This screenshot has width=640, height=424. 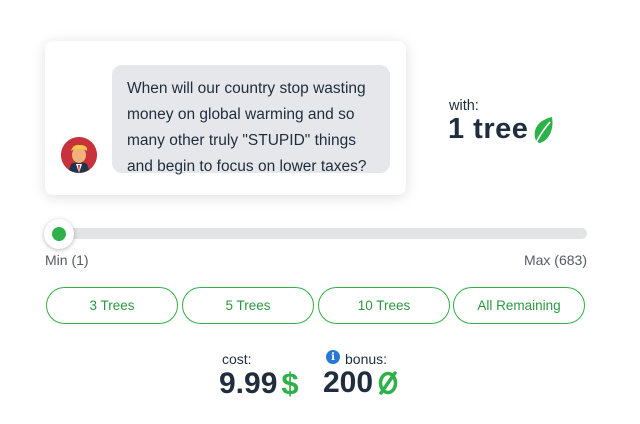 What do you see at coordinates (366, 359) in the screenshot?
I see `bonus-label: bonus:` at bounding box center [366, 359].